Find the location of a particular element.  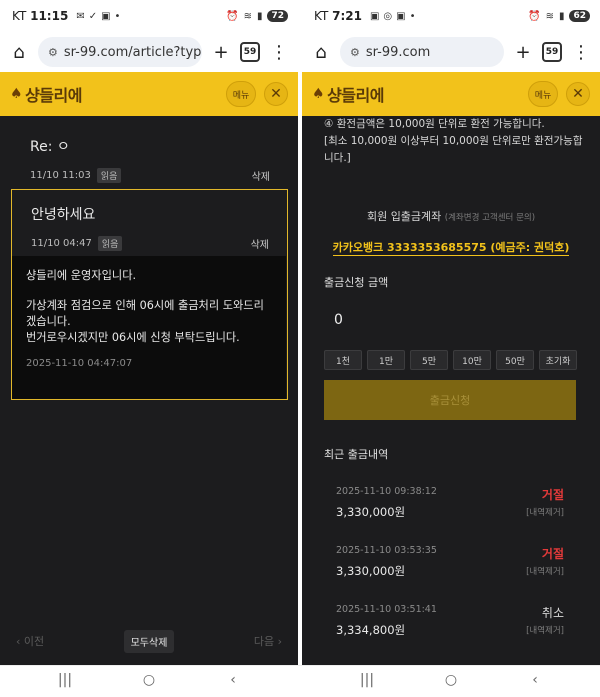

system-icons: ⏰ ≋ ▮ 72 is located at coordinates (257, 16).